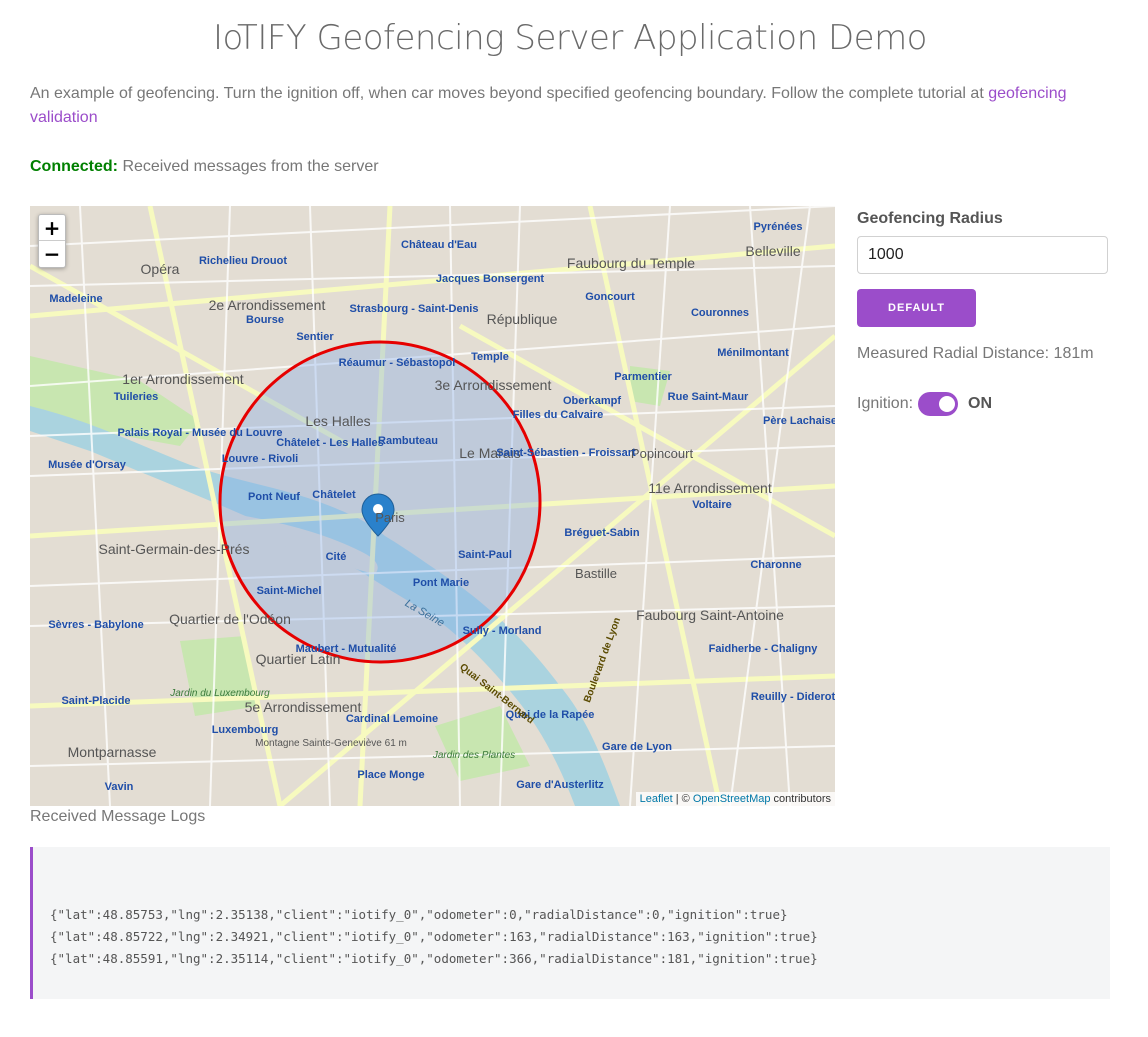  Describe the element at coordinates (566, 453) in the screenshot. I see `place-label: Saint-Sébastien - Froissart` at that location.